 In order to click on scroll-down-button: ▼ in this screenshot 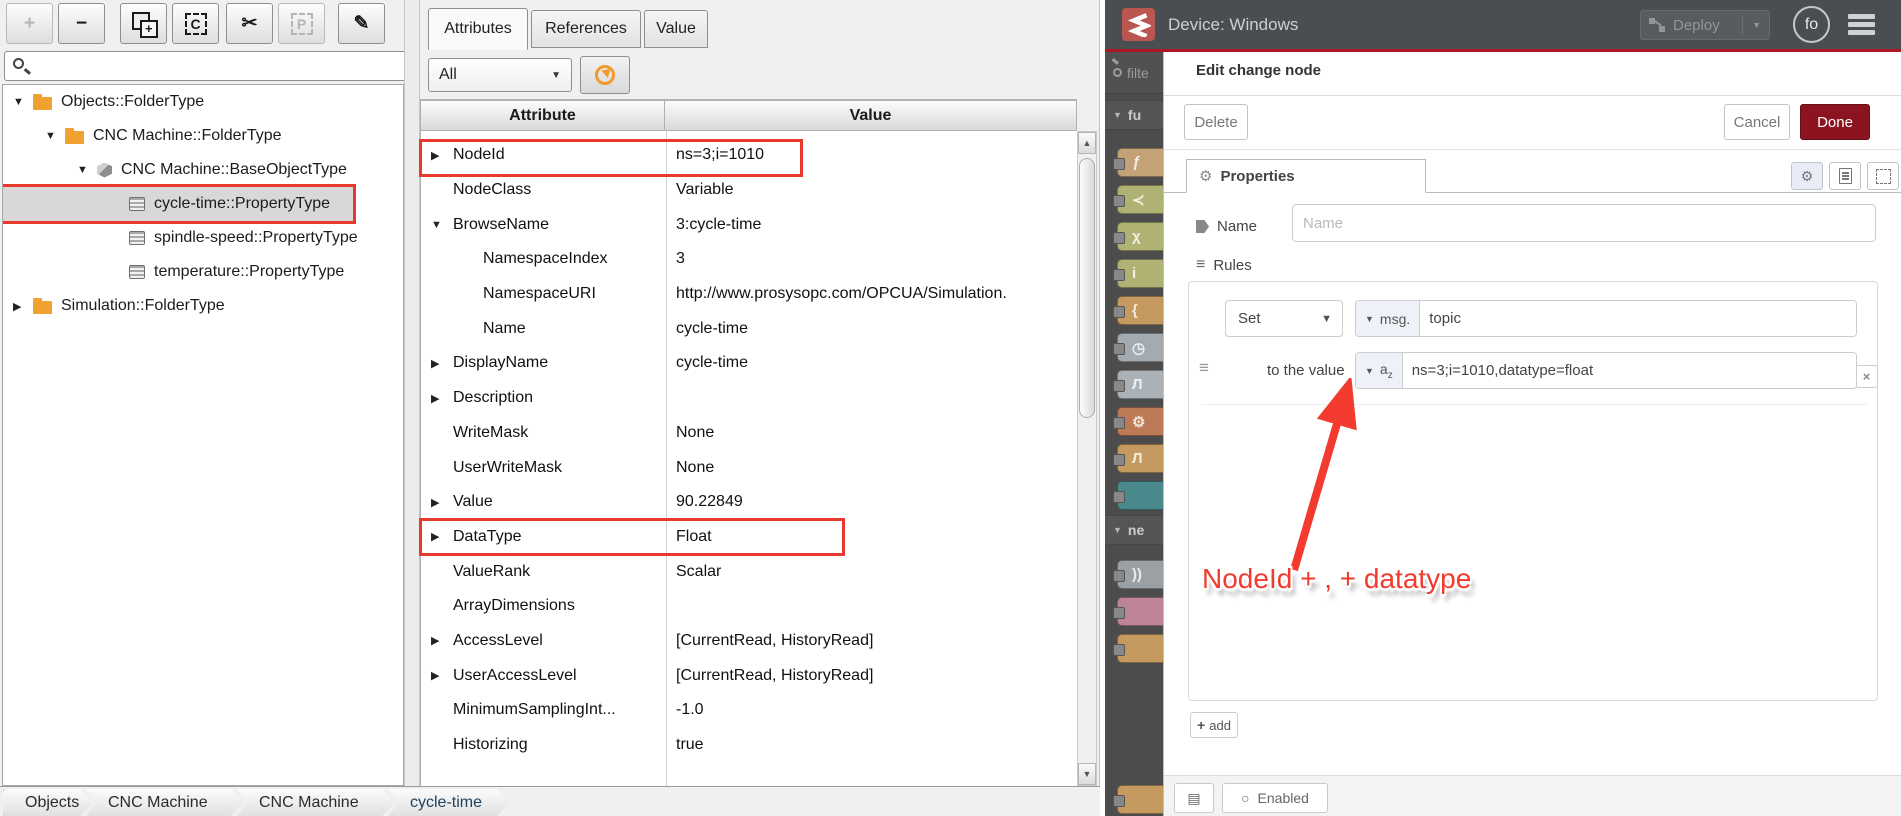, I will do `click(1087, 774)`.